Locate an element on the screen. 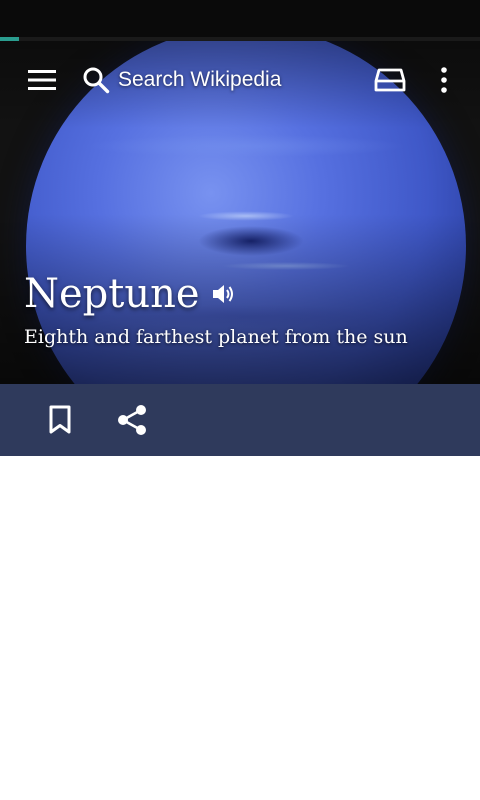 This screenshot has width=480, height=800. hamburger-menu-icon is located at coordinates (42, 80).